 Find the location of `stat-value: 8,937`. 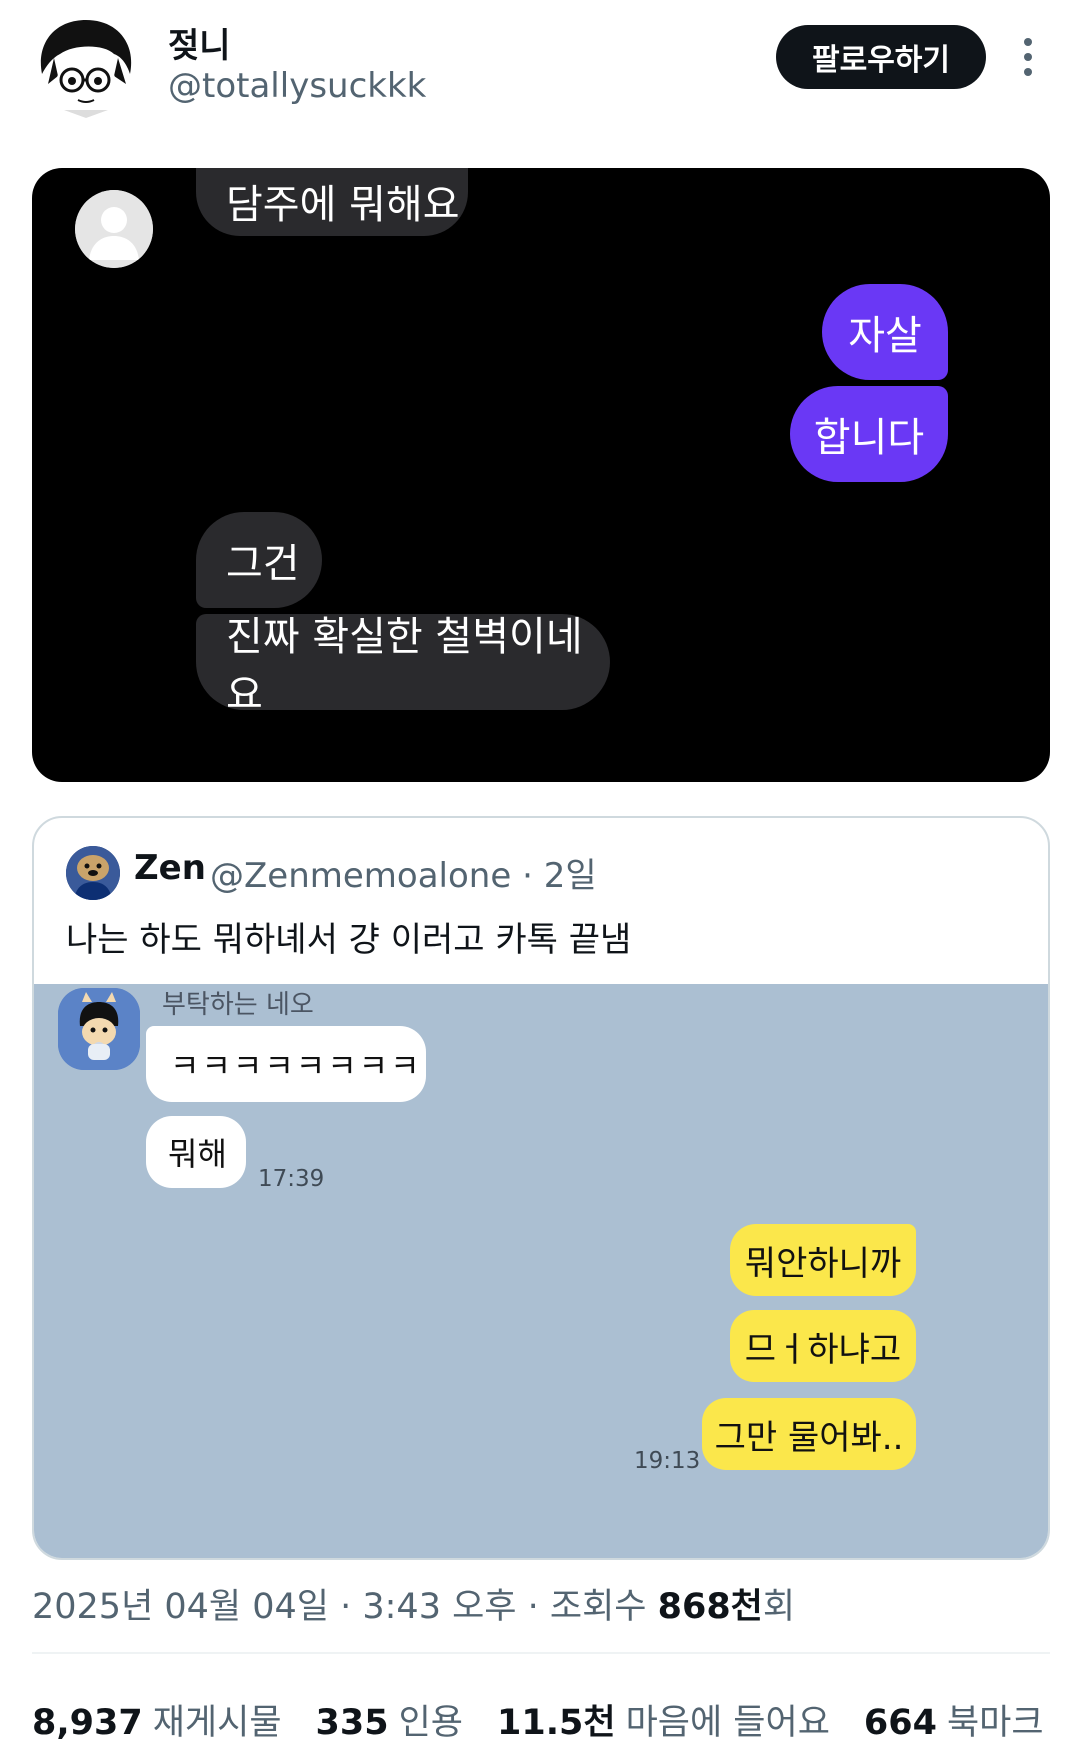

stat-value: 8,937 is located at coordinates (87, 1723).